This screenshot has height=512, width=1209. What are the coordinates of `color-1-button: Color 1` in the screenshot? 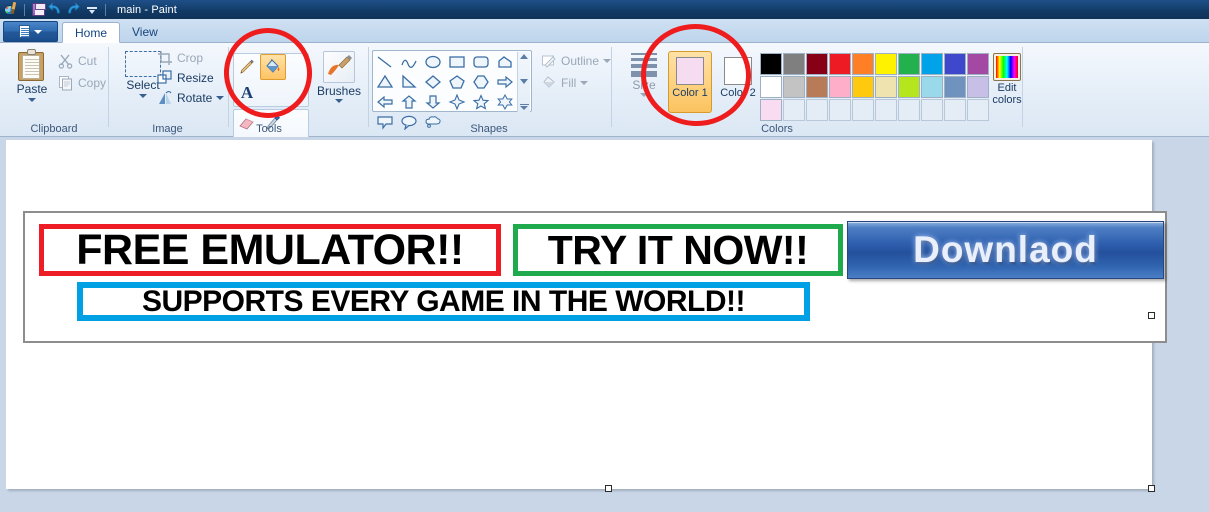 It's located at (690, 82).